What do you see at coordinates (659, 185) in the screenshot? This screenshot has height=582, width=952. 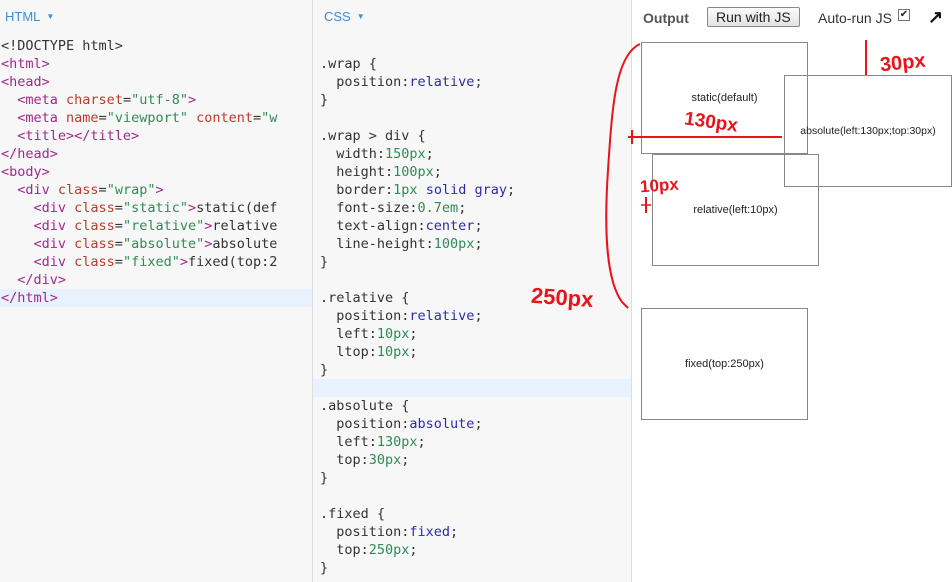 I see `annotation-10px: 10px` at bounding box center [659, 185].